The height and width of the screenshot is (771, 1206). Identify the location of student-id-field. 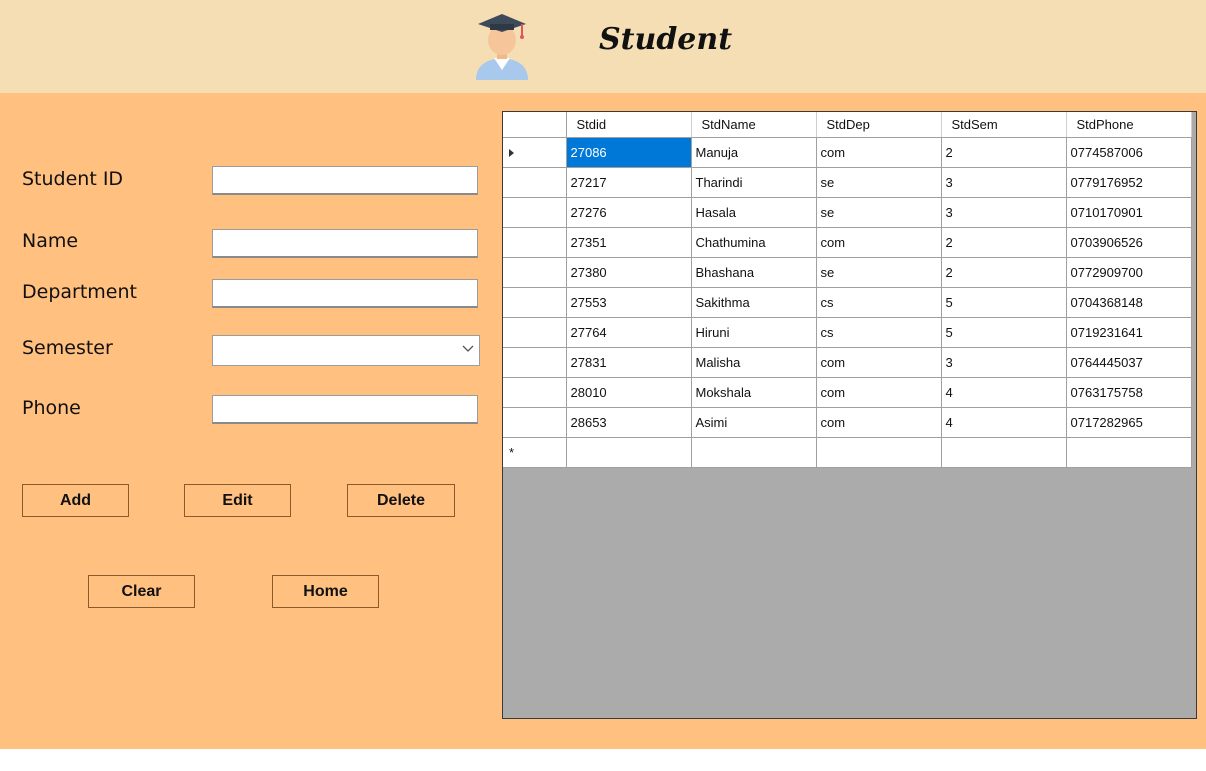
(345, 180).